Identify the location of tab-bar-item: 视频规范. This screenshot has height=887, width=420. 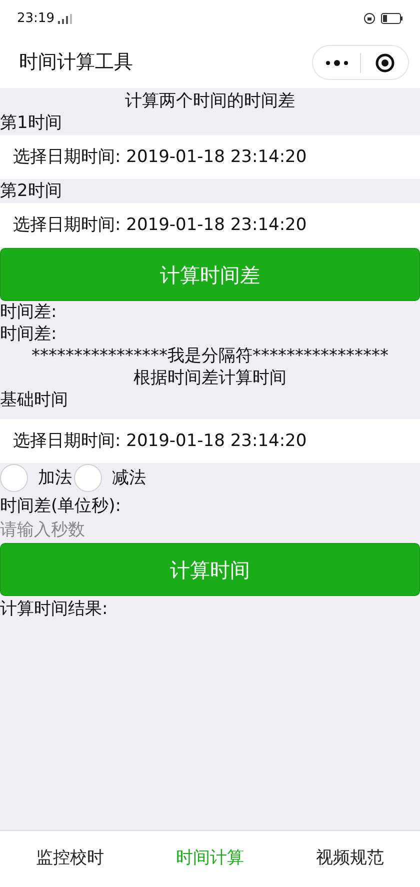
(350, 859).